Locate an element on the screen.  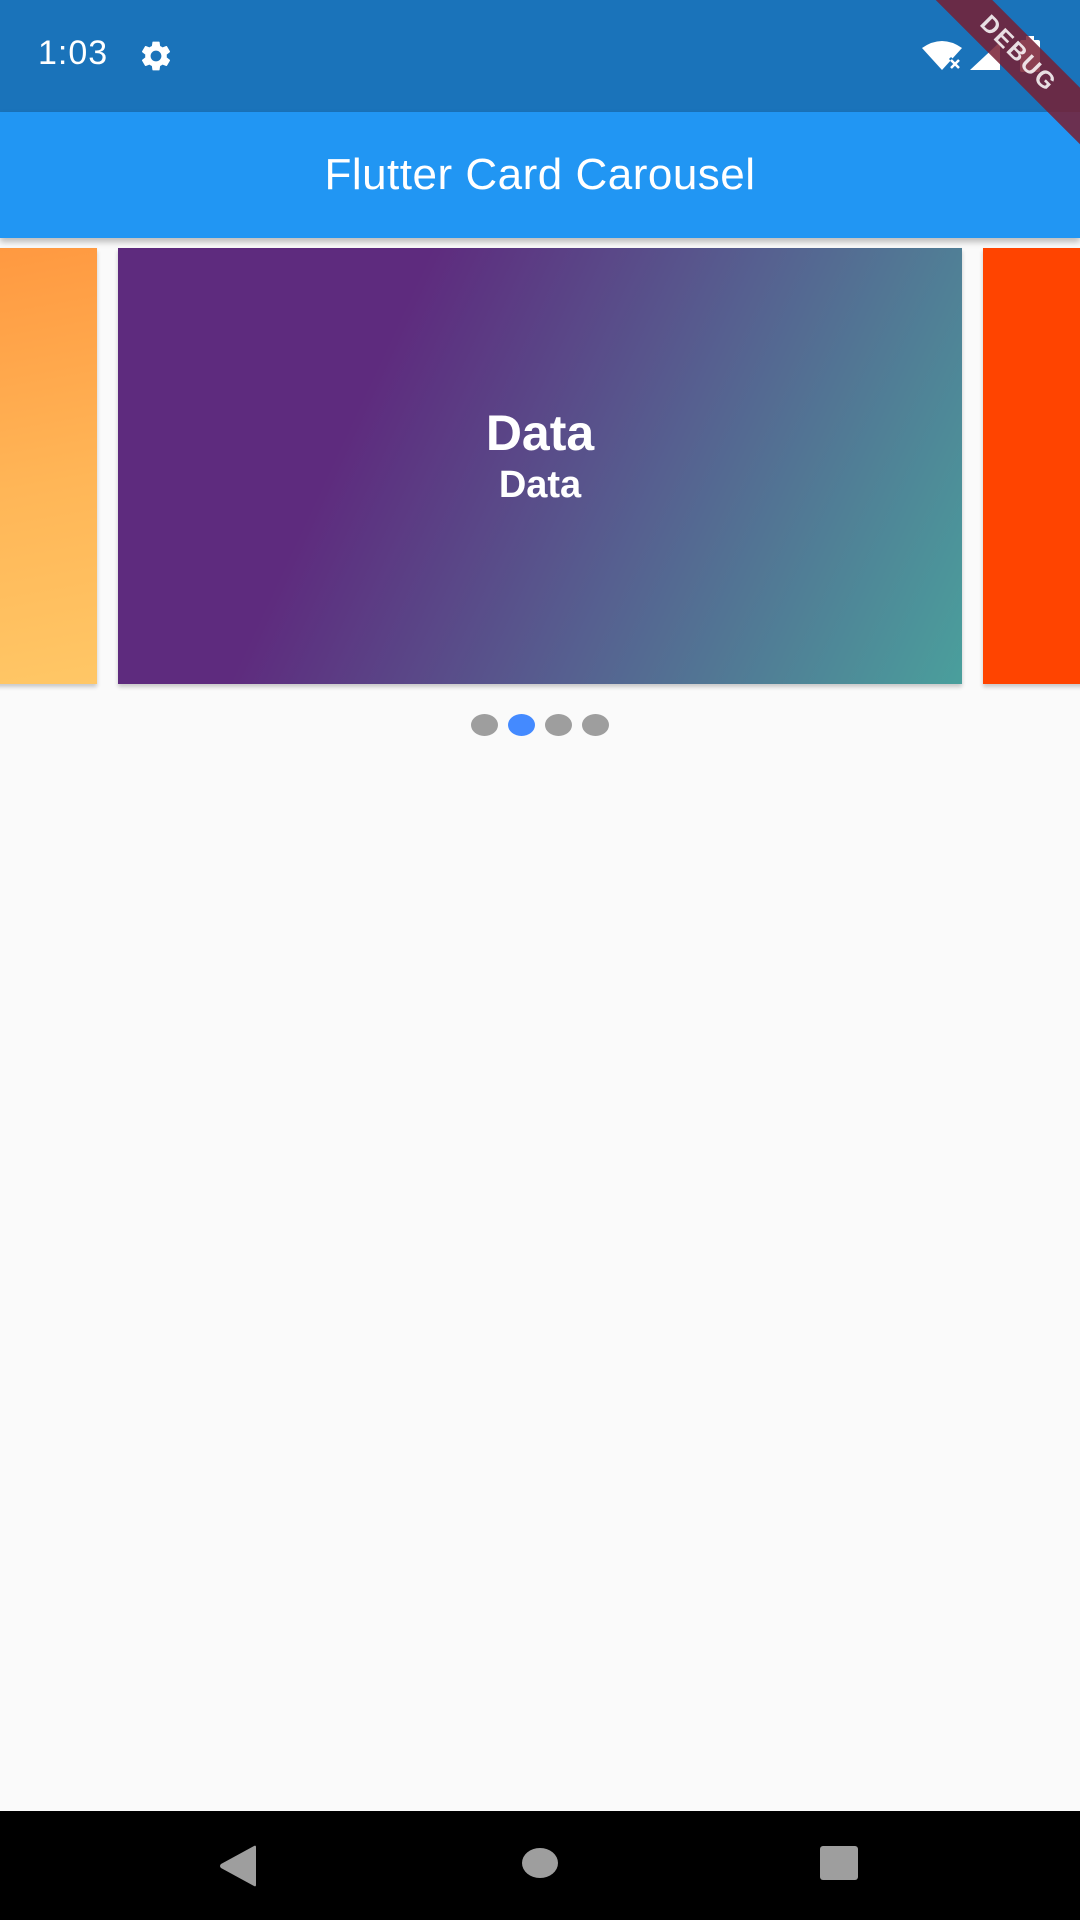
page-title: Flutter Card Carousel is located at coordinates (540, 174).